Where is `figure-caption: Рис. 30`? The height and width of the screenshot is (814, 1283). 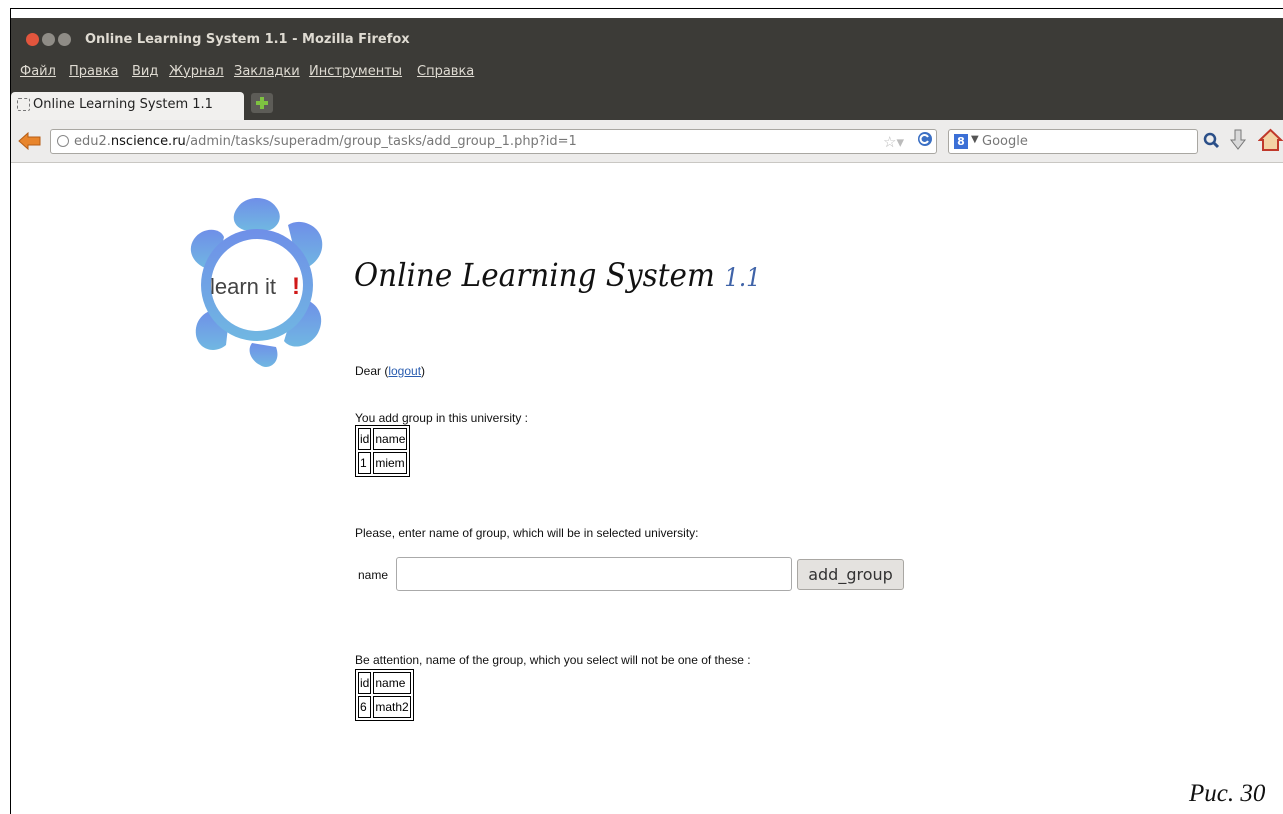
figure-caption: Рис. 30 is located at coordinates (1227, 793).